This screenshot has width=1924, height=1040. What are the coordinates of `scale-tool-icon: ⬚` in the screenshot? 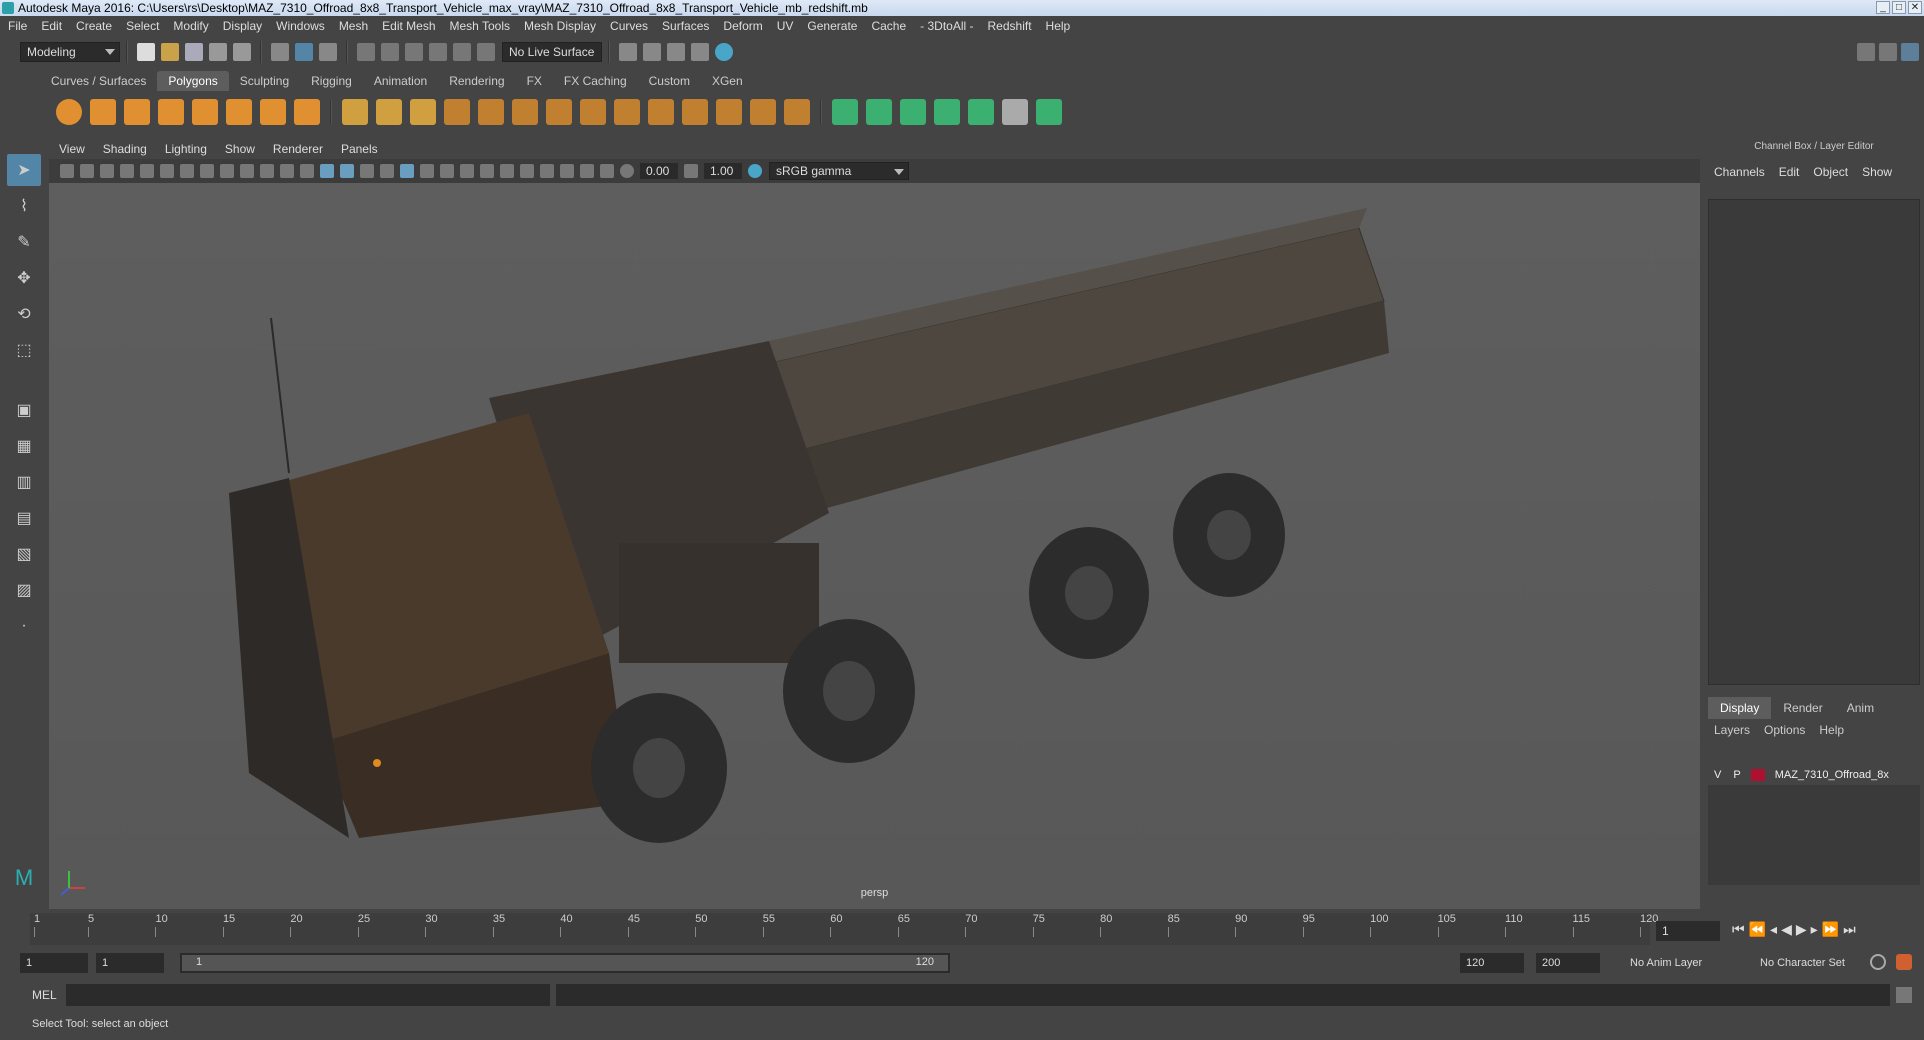 It's located at (24, 350).